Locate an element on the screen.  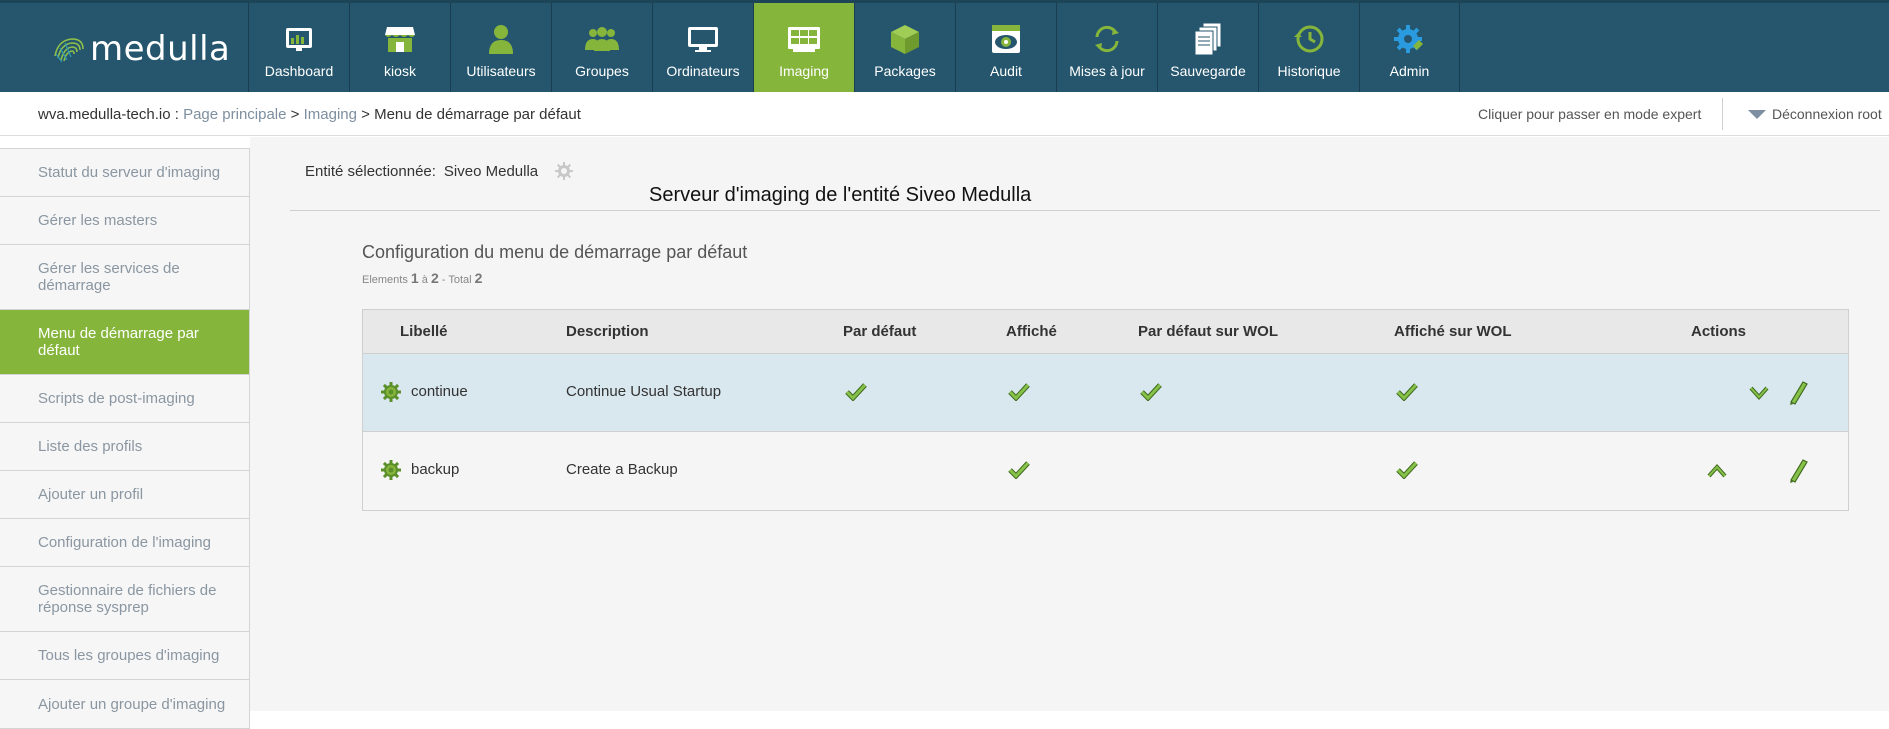
sidebar-item-menu-demarrage: Menu de démarrage par défaut is located at coordinates (124, 342).